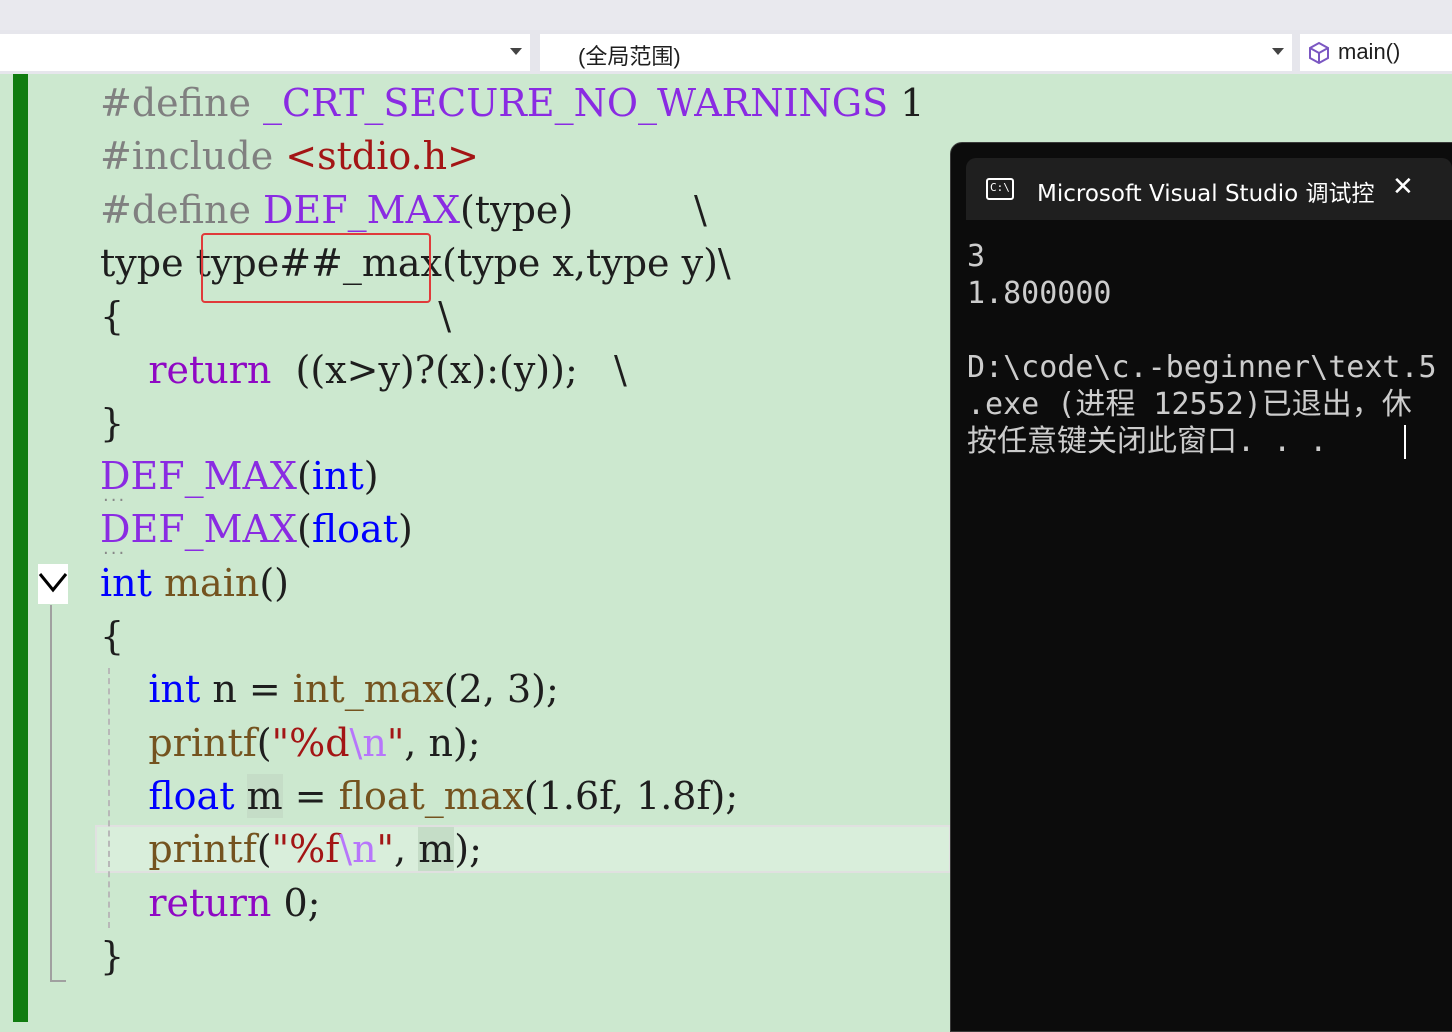 The height and width of the screenshot is (1032, 1452). Describe the element at coordinates (382, 156) in the screenshot. I see `code-token: <stdio.h>` at that location.